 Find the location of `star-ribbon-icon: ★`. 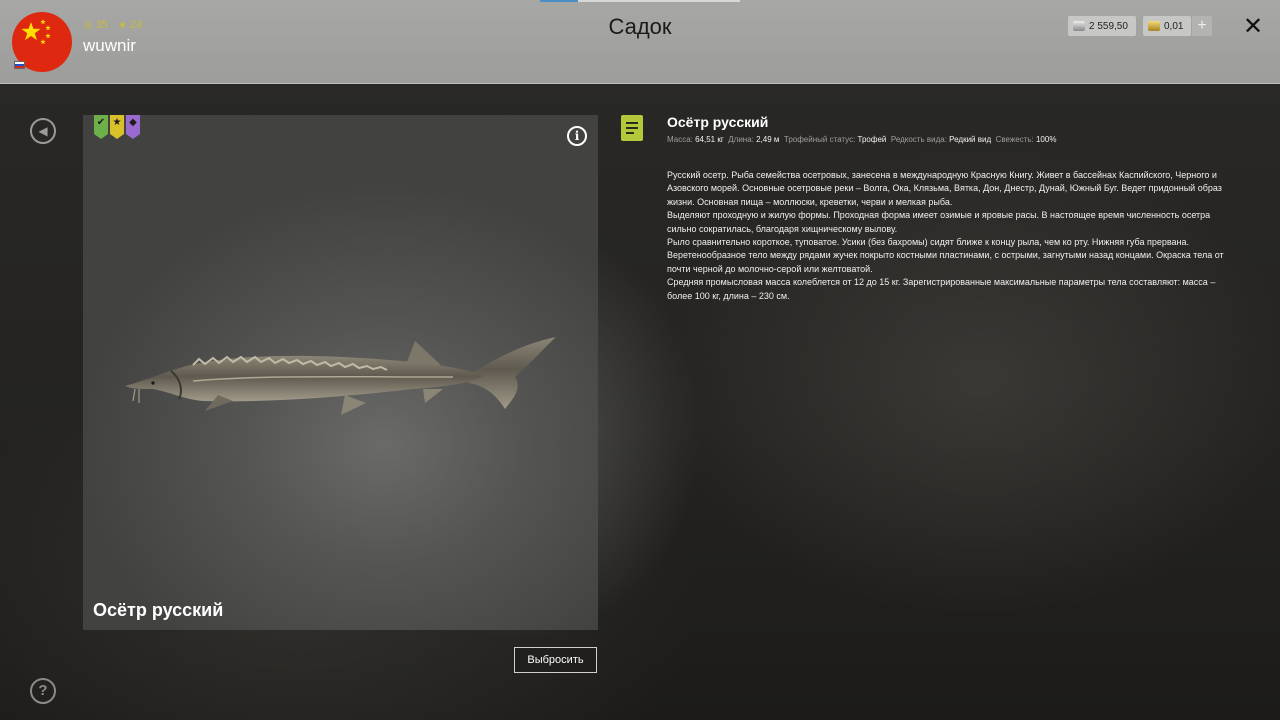

star-ribbon-icon: ★ is located at coordinates (117, 127).